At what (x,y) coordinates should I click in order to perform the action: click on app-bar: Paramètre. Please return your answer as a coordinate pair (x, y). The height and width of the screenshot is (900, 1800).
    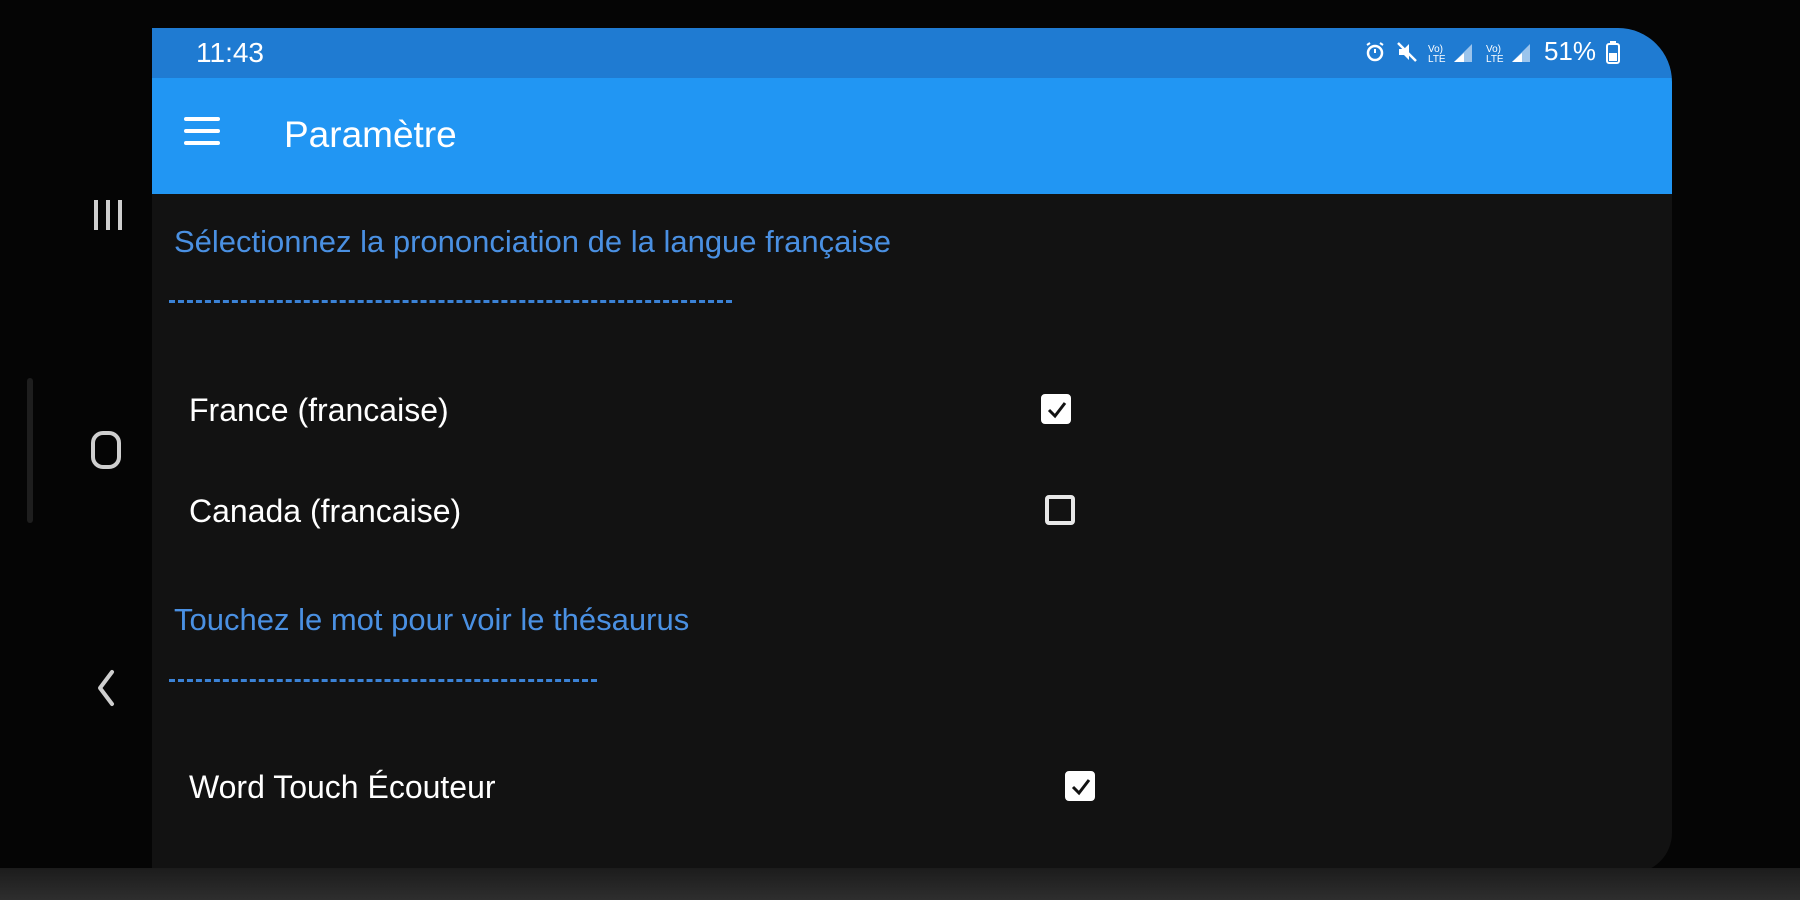
    Looking at the image, I should click on (912, 136).